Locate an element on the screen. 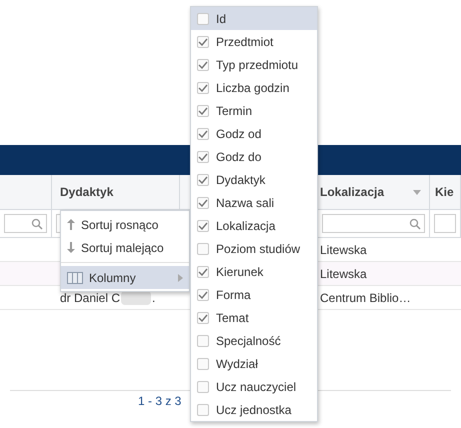 The height and width of the screenshot is (428, 461). up-arrow-icon is located at coordinates (71, 224).